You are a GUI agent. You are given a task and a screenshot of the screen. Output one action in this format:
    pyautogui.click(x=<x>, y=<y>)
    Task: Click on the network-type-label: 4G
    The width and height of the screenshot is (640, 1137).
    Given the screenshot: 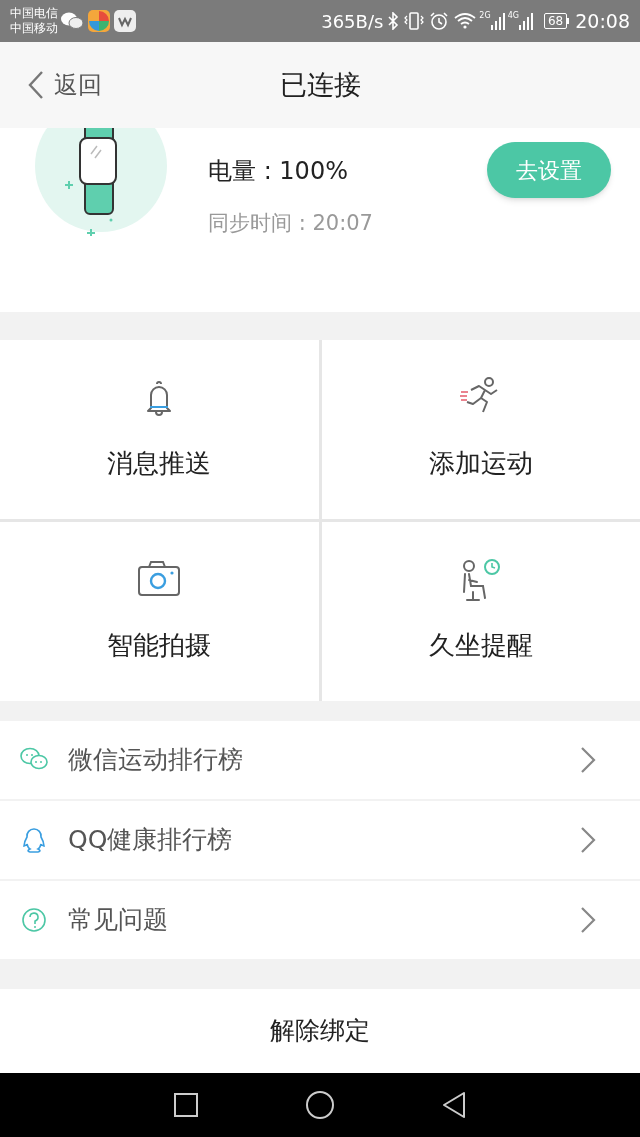 What is the action you would take?
    pyautogui.click(x=513, y=16)
    